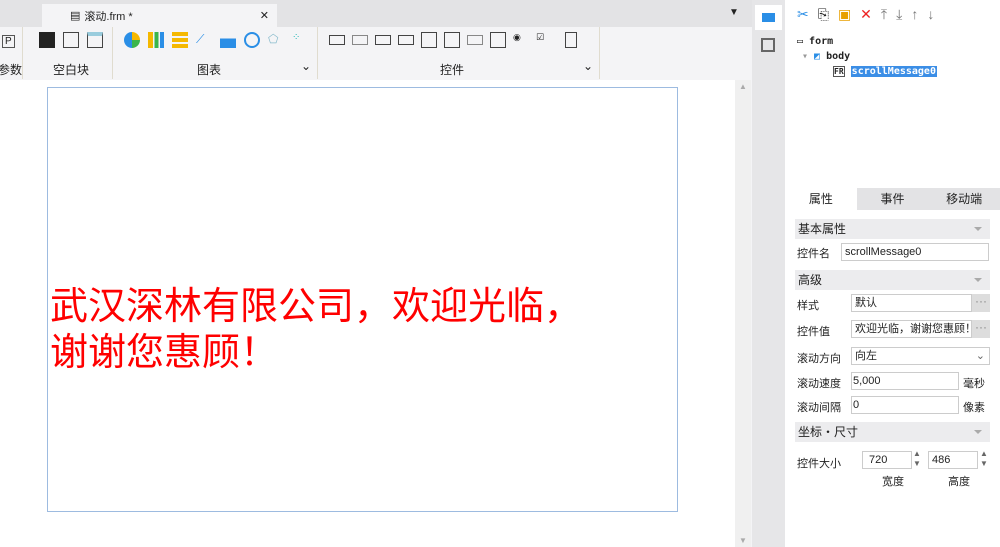 The height and width of the screenshot is (547, 1000). Describe the element at coordinates (95, 40) in the screenshot. I see `report-block-icon` at that location.